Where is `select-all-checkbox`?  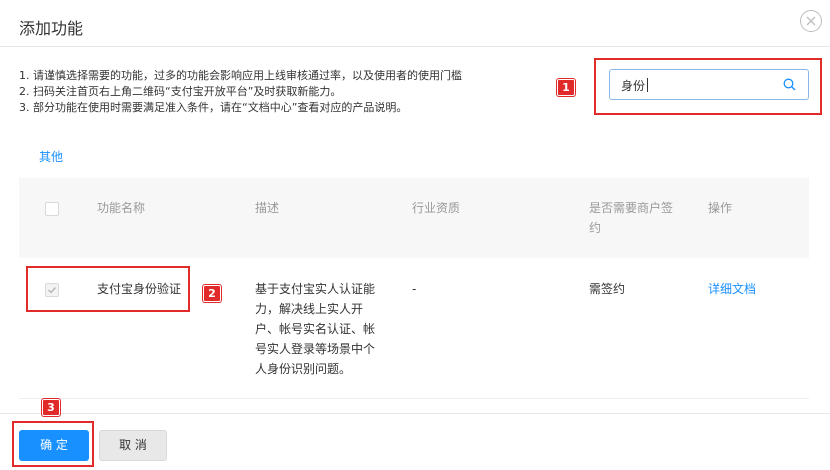 select-all-checkbox is located at coordinates (52, 209).